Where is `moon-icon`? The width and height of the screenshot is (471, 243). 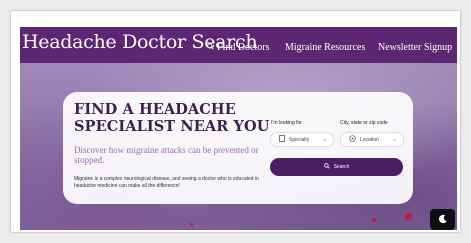 moon-icon is located at coordinates (443, 220).